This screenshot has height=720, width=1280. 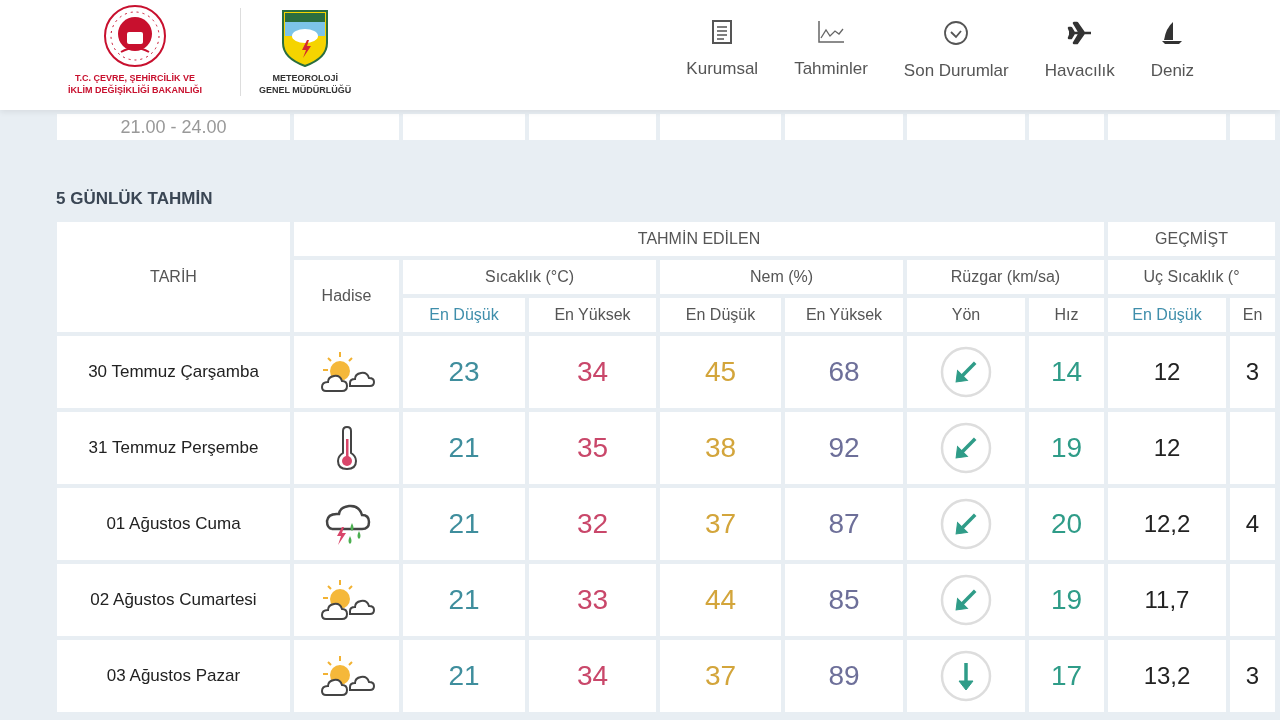 What do you see at coordinates (346, 447) in the screenshot?
I see `thermometer-icon` at bounding box center [346, 447].